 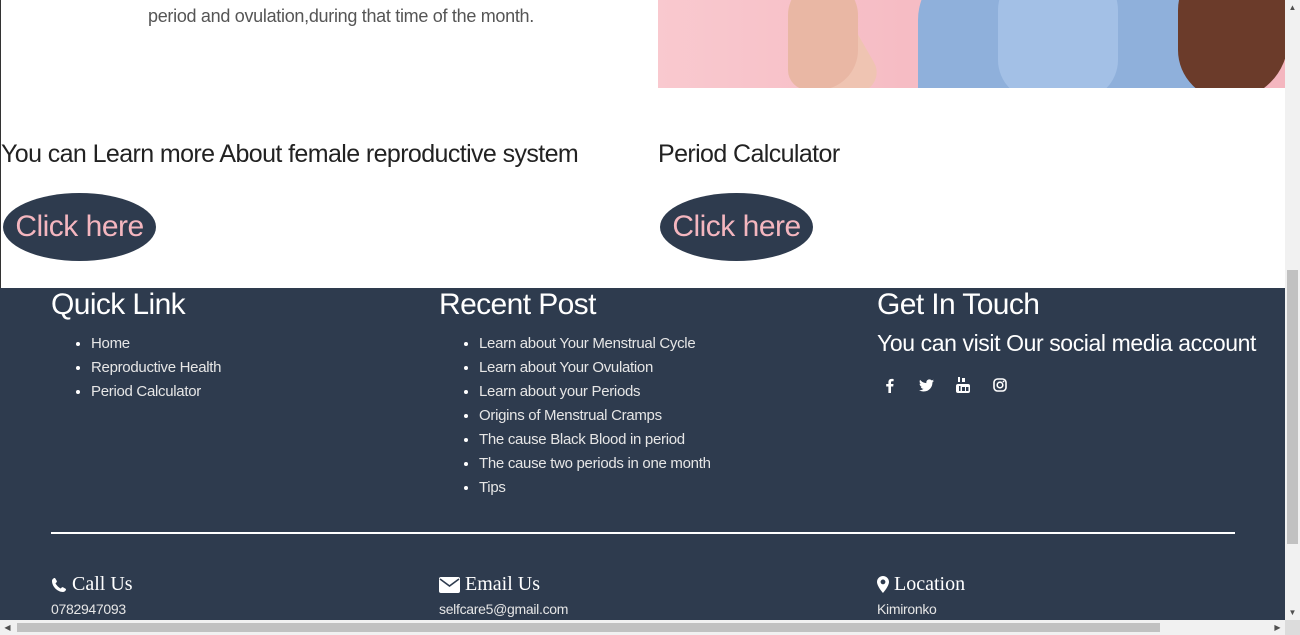 What do you see at coordinates (926, 385) in the screenshot?
I see `twitter-icon` at bounding box center [926, 385].